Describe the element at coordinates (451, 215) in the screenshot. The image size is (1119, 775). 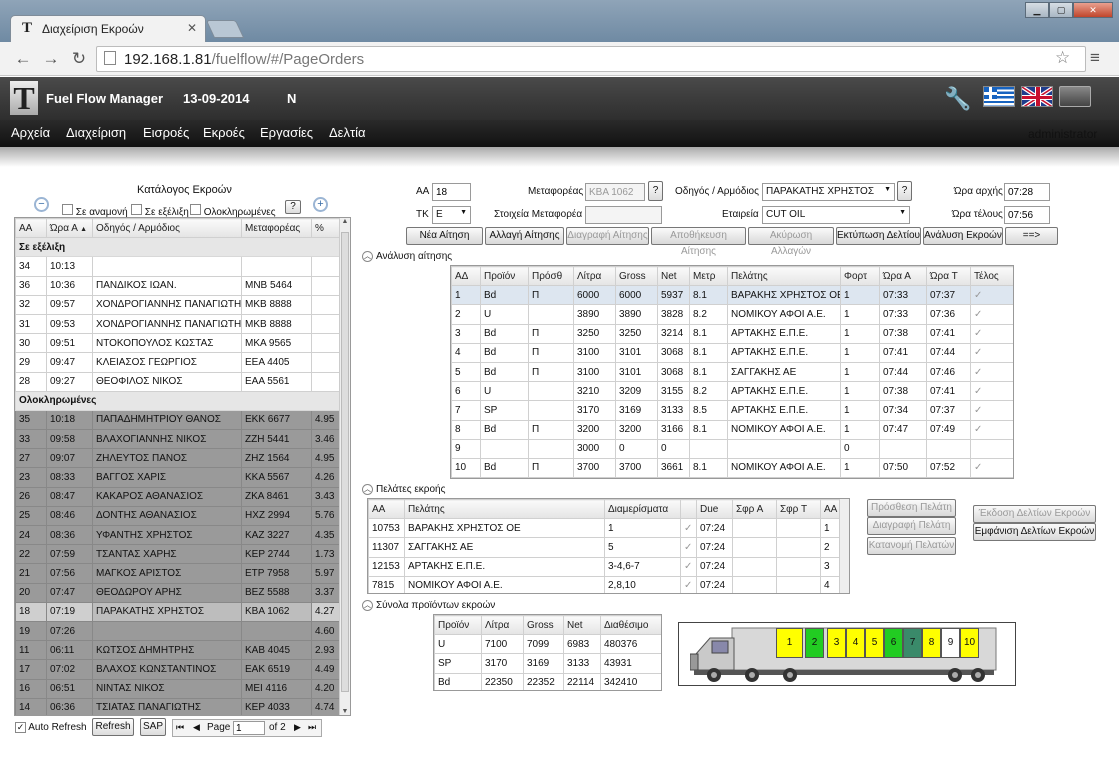
I see `tk-select: Ε ▼` at that location.